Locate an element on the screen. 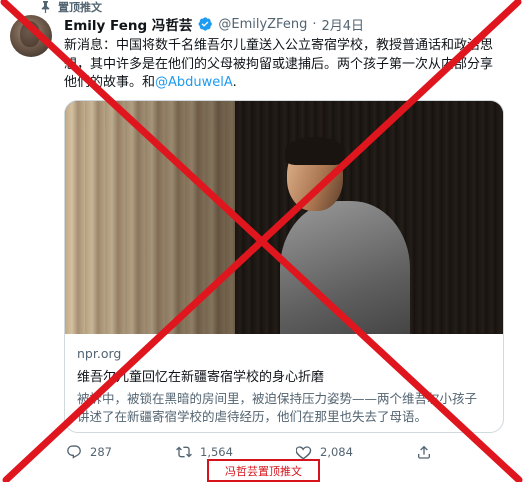 This screenshot has height=482, width=523. like-count: 2,084 is located at coordinates (336, 452).